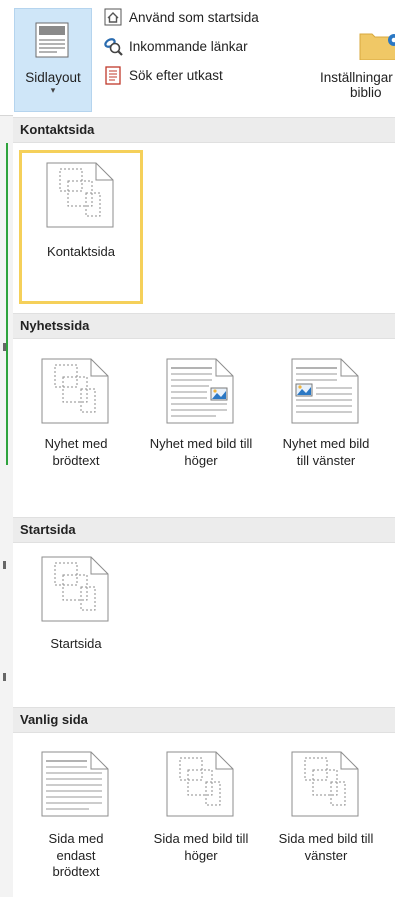  What do you see at coordinates (201, 426) in the screenshot?
I see `layout-news-image-right: Nyhet med bild till höger` at bounding box center [201, 426].